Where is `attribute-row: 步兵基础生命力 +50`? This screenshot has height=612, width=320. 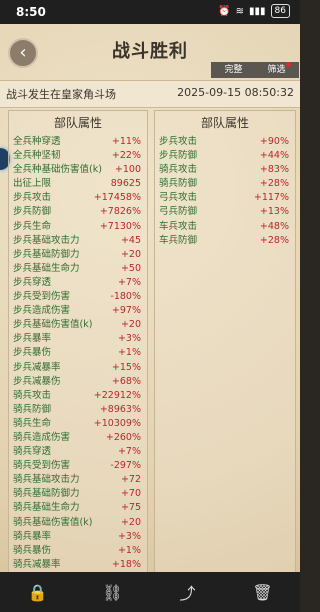 attribute-row: 步兵基础生命力 +50 is located at coordinates (78, 269).